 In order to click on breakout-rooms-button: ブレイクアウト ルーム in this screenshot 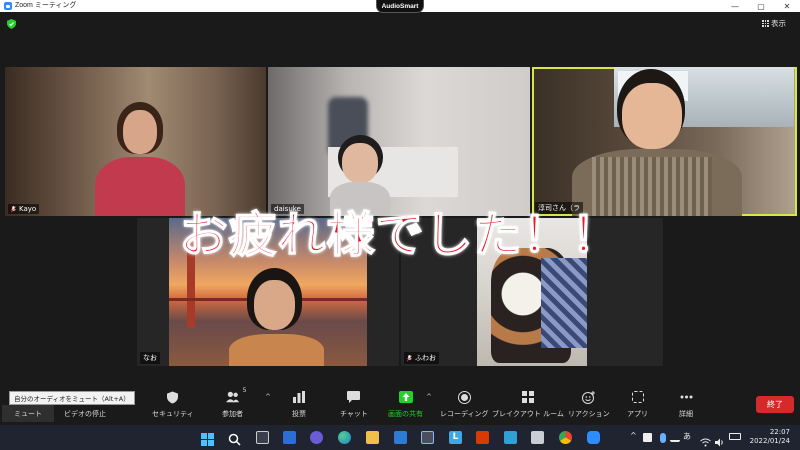, I will do `click(528, 404)`.